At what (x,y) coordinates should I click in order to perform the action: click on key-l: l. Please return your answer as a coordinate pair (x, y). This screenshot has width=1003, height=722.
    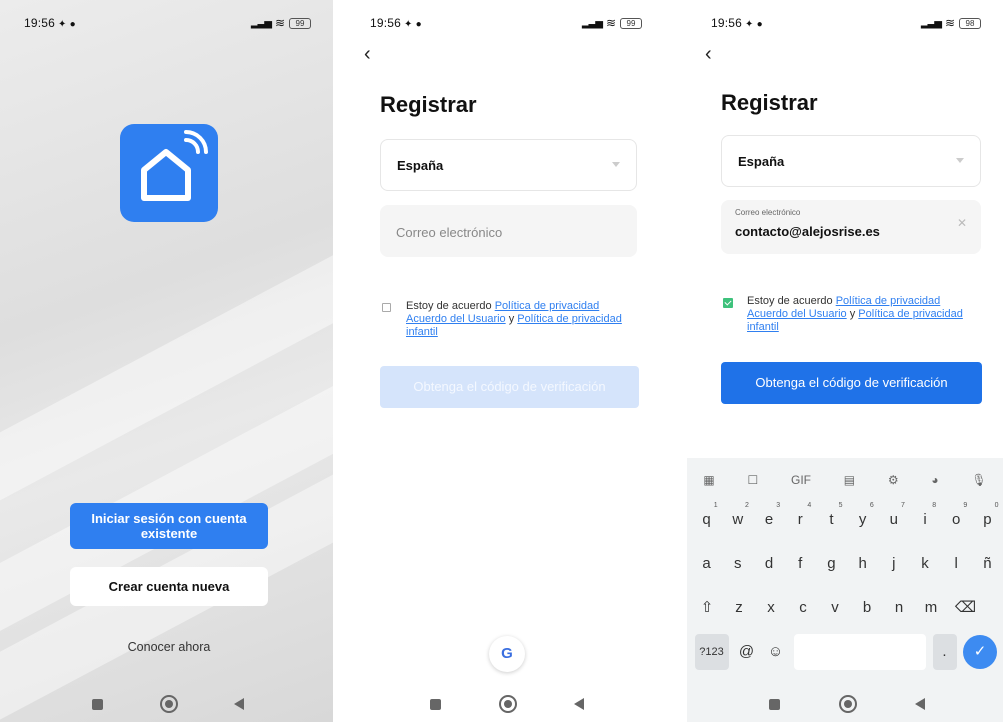
    Looking at the image, I should click on (956, 564).